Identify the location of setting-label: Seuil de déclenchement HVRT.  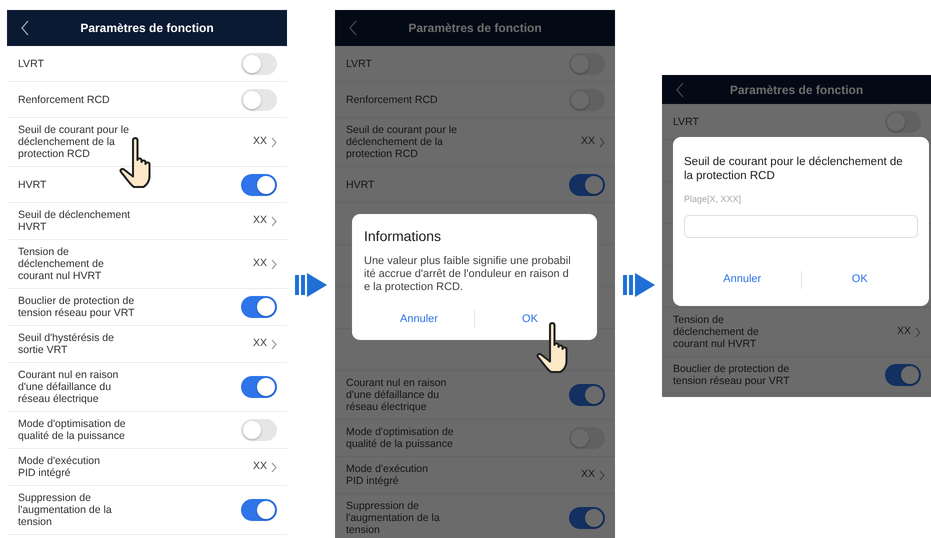
(74, 221).